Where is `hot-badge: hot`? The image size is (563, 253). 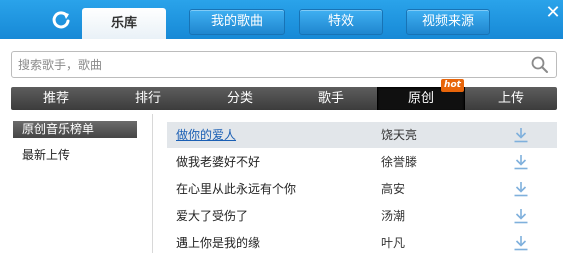 hot-badge: hot is located at coordinates (452, 85).